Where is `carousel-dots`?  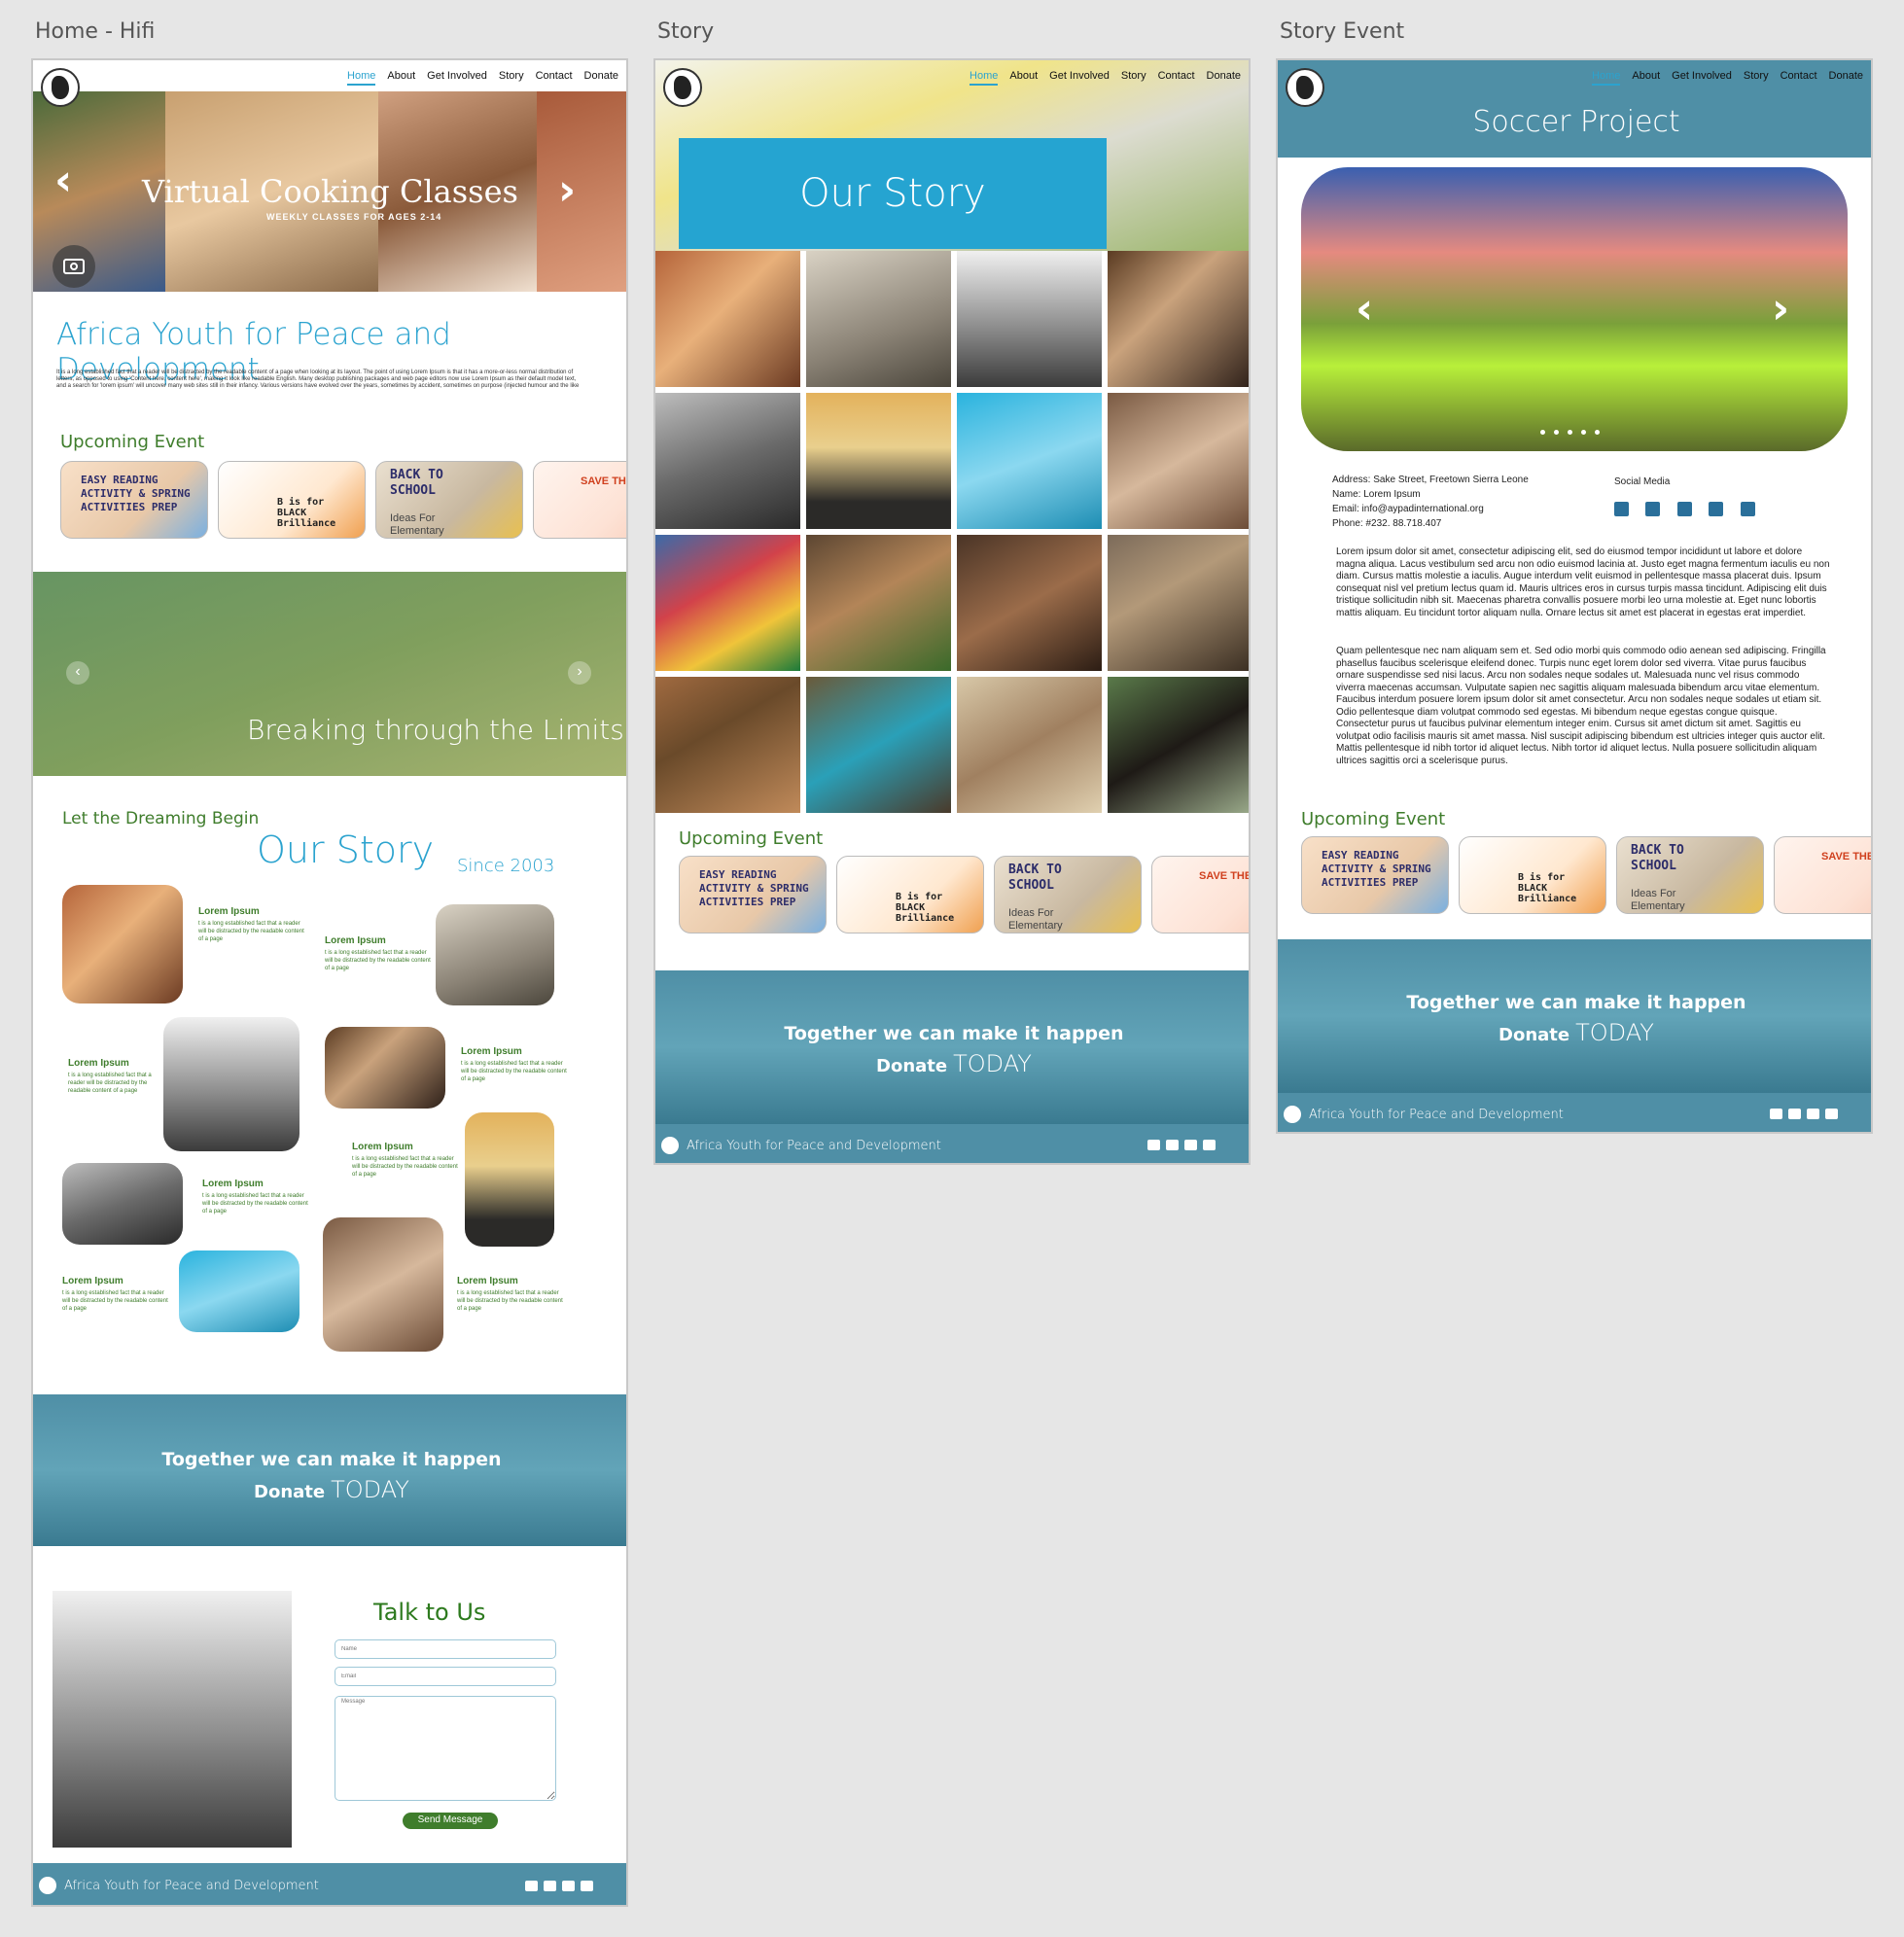 carousel-dots is located at coordinates (1570, 432).